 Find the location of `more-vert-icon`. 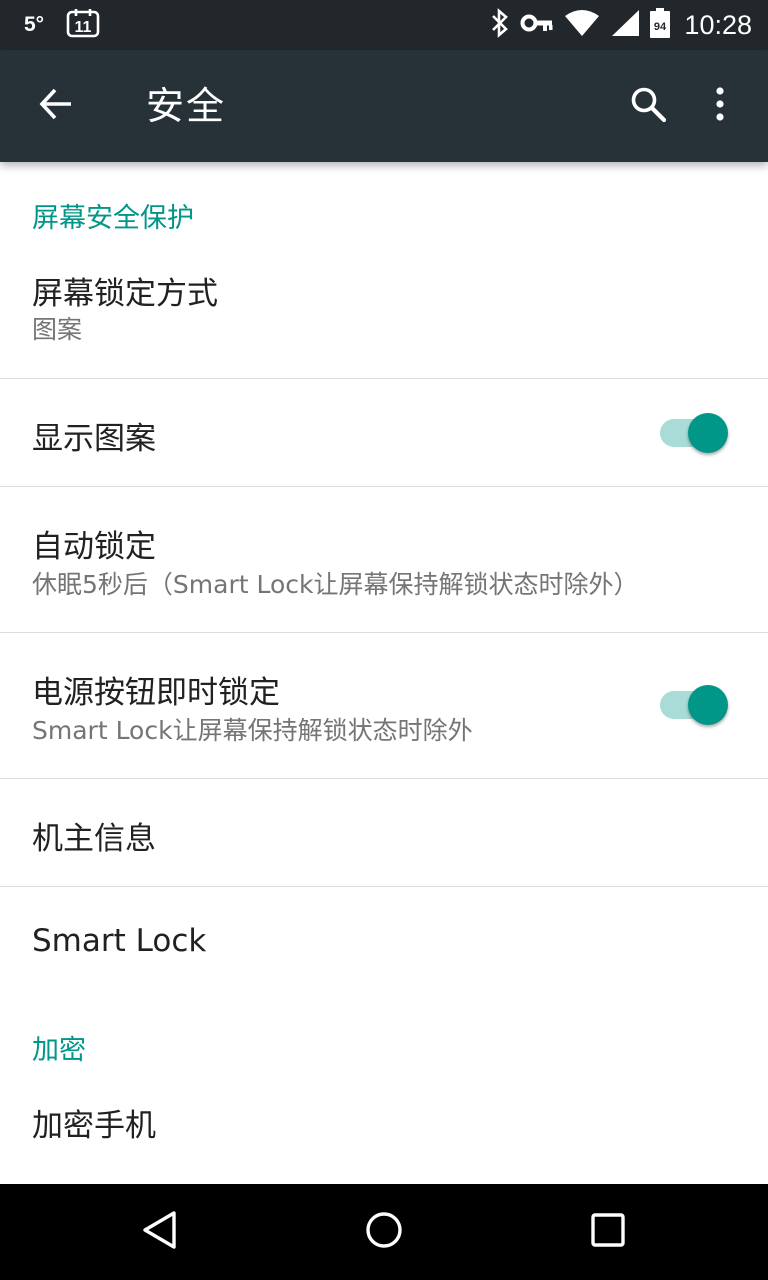

more-vert-icon is located at coordinates (720, 106).